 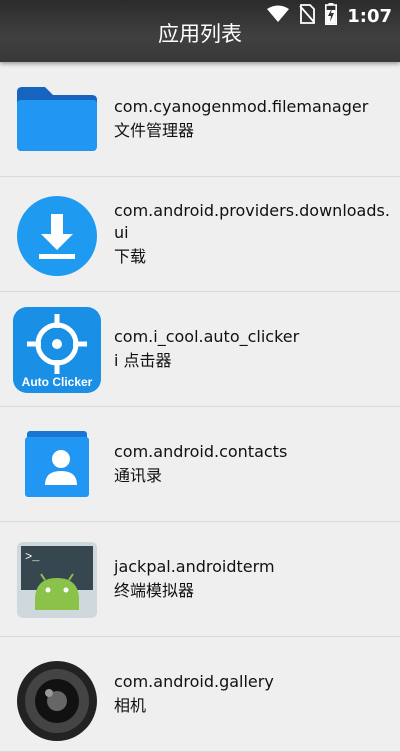 I want to click on package-name: com.i_cool.auto_clicker, so click(x=207, y=336).